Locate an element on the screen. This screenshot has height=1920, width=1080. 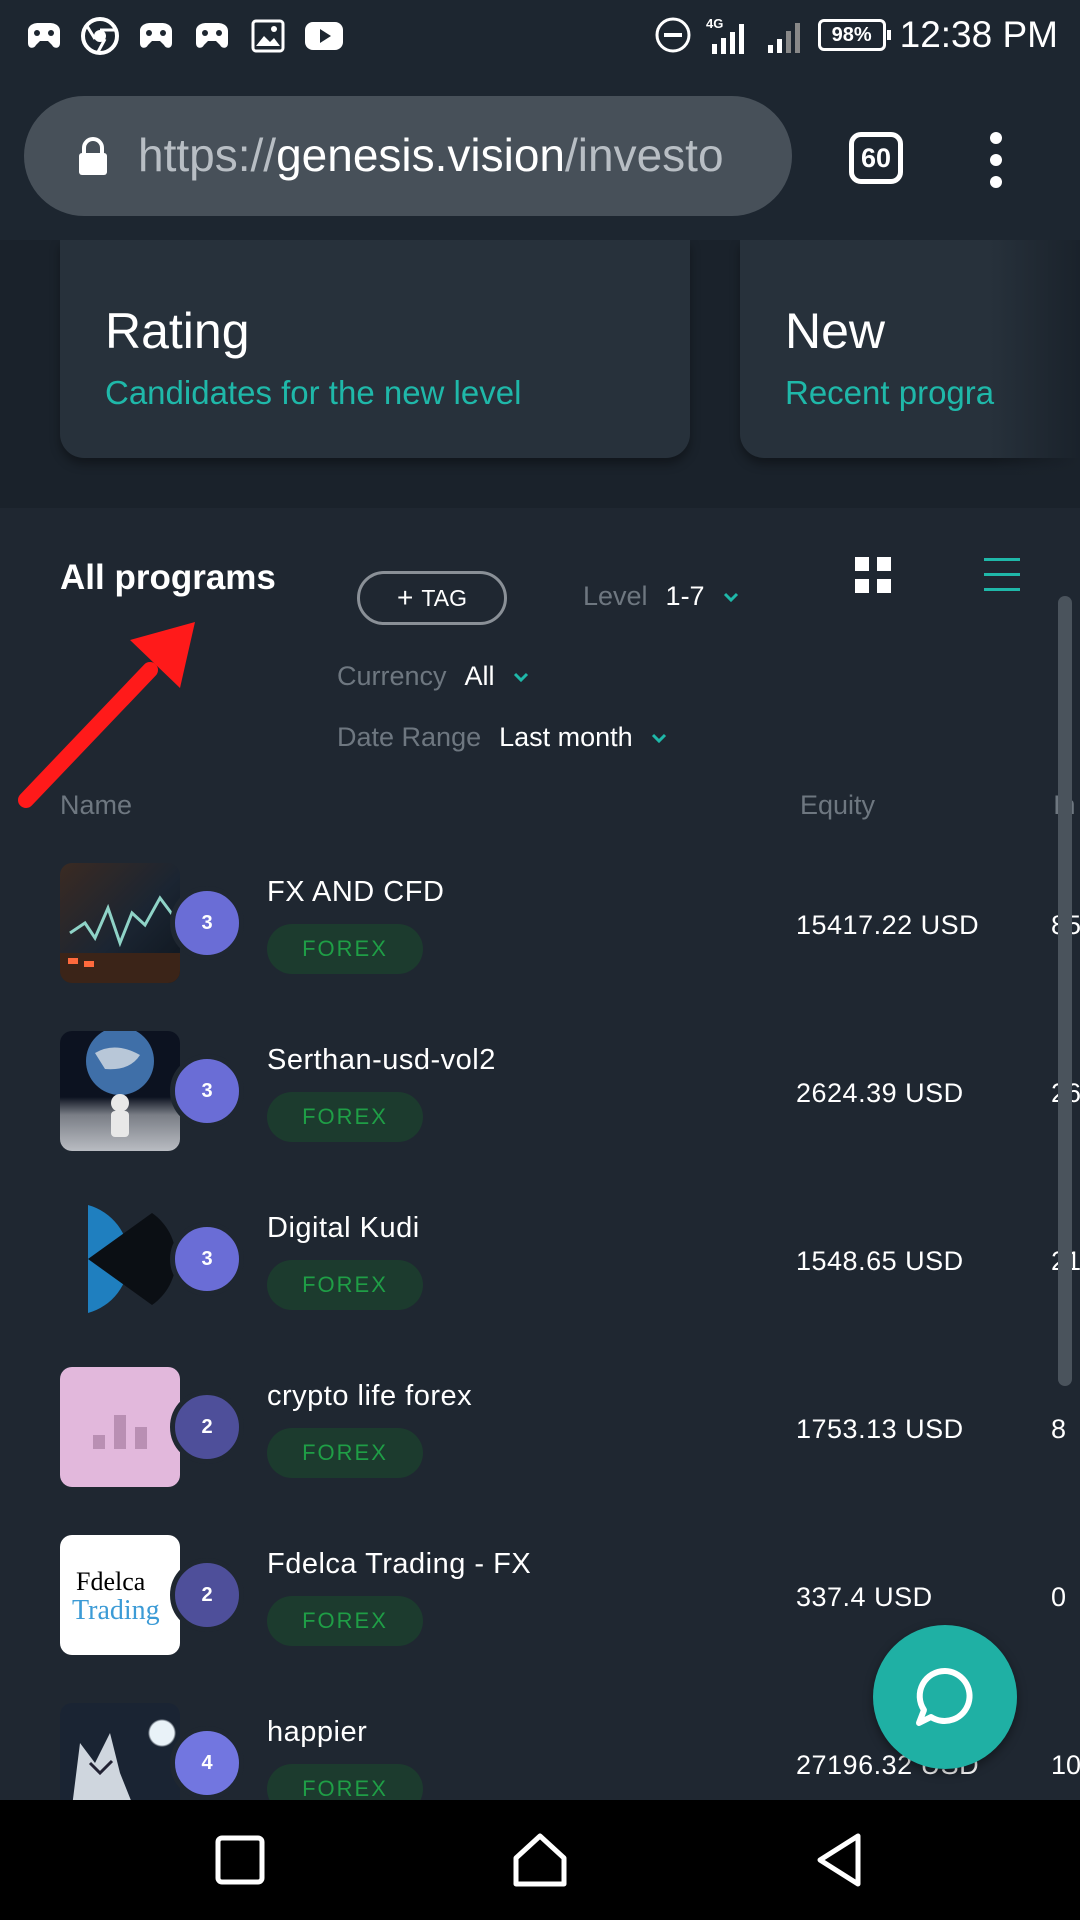
svg-text: 4G is located at coordinates (714, 23).